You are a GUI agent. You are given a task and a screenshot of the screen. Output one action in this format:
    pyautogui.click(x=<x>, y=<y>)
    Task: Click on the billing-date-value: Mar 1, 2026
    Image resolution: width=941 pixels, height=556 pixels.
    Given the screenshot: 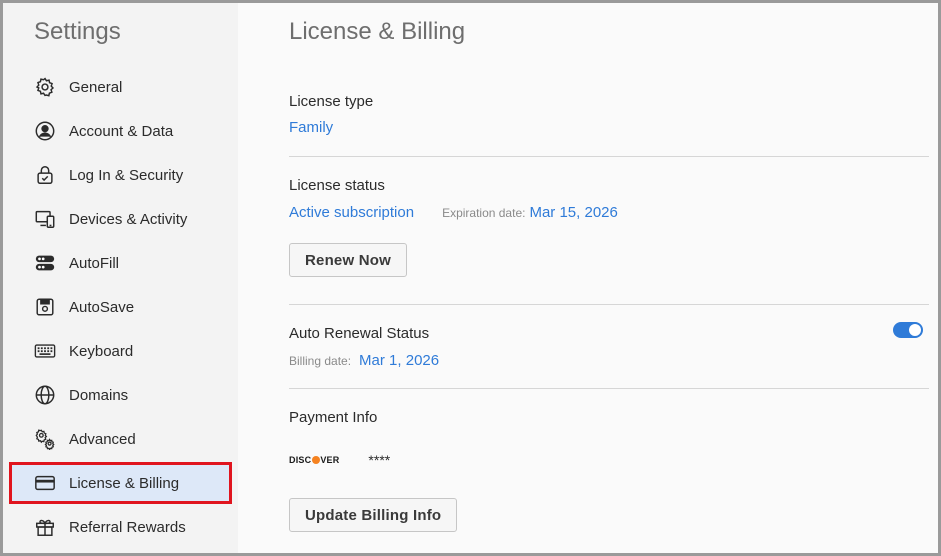 What is the action you would take?
    pyautogui.click(x=399, y=360)
    